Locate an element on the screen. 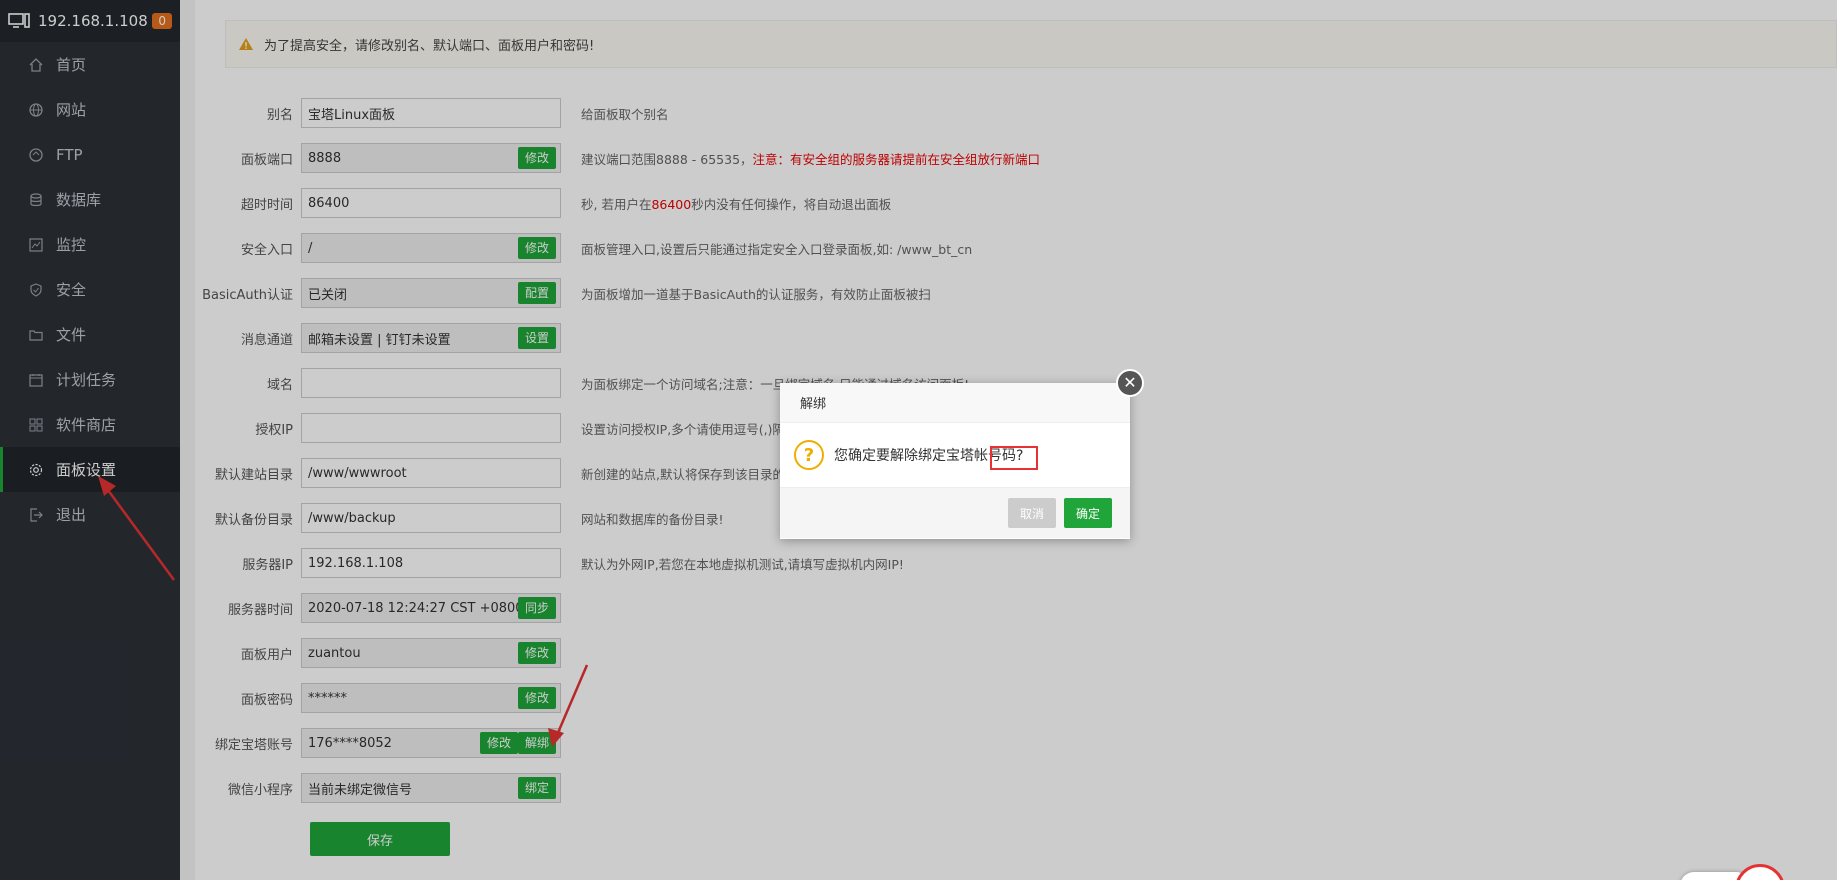  close-icon: ✕ is located at coordinates (1130, 383).